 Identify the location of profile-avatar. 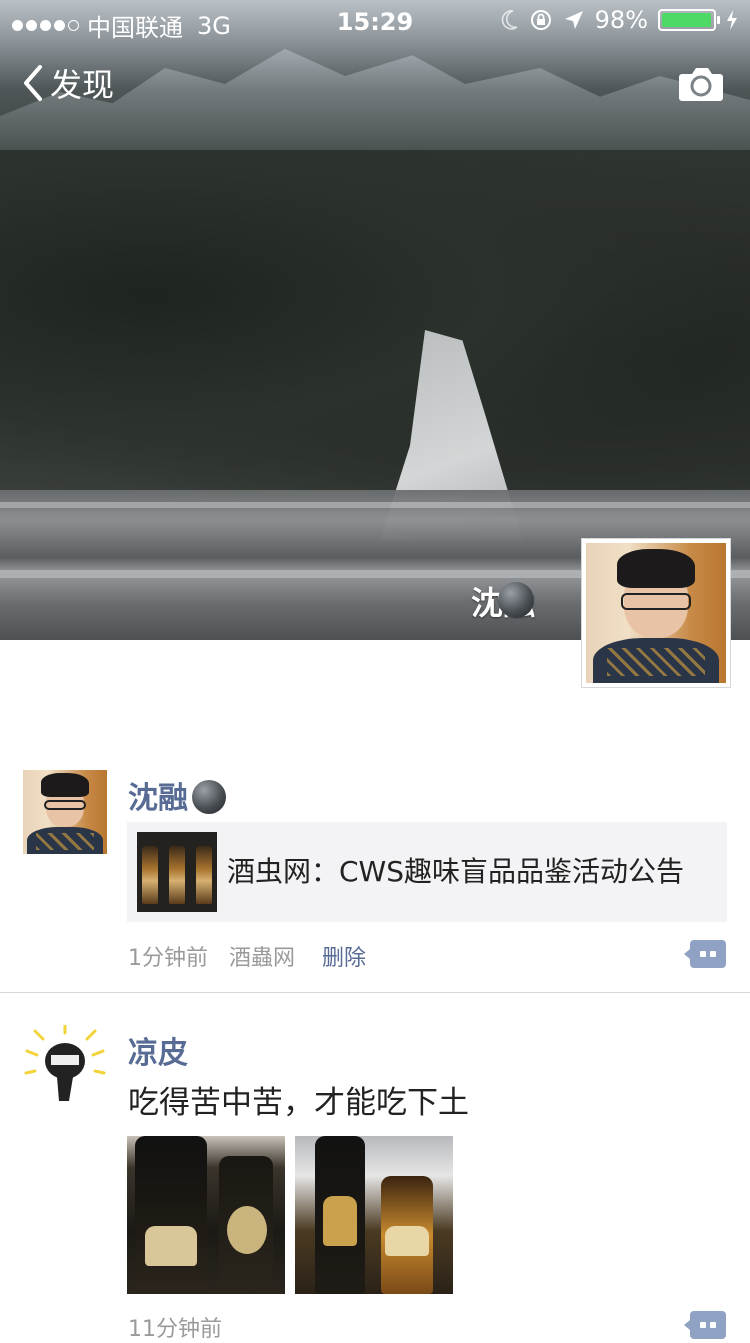
(656, 613).